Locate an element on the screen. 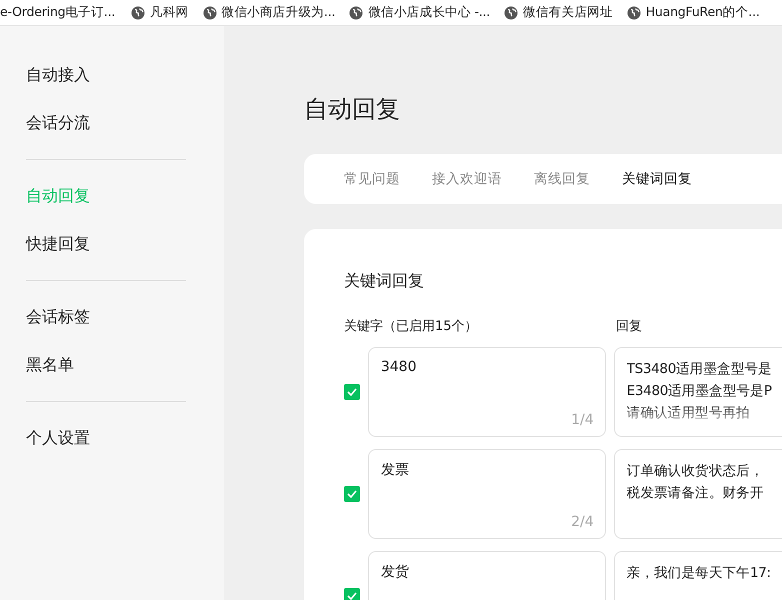 Image resolution: width=782 pixels, height=600 pixels. reply-field: 订单确认收货状态后， 税发票请备注。财务开 is located at coordinates (698, 494).